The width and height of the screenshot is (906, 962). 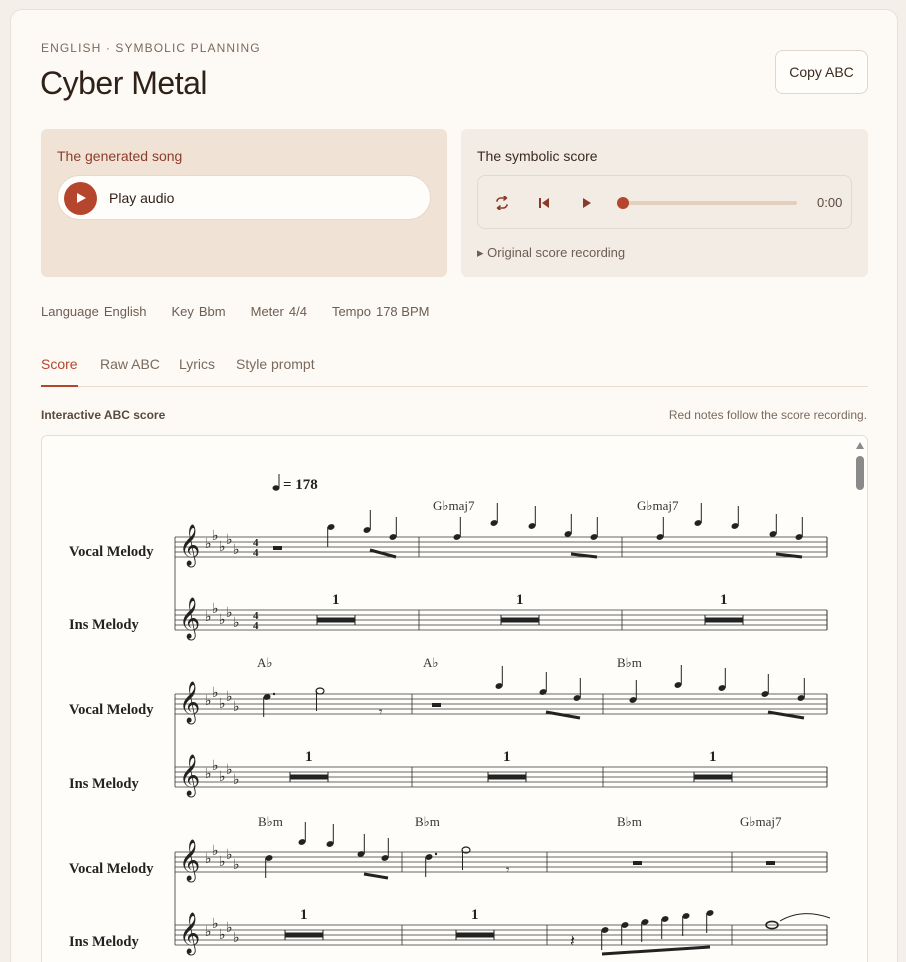 What do you see at coordinates (182, 311) in the screenshot?
I see `meta-label: Key` at bounding box center [182, 311].